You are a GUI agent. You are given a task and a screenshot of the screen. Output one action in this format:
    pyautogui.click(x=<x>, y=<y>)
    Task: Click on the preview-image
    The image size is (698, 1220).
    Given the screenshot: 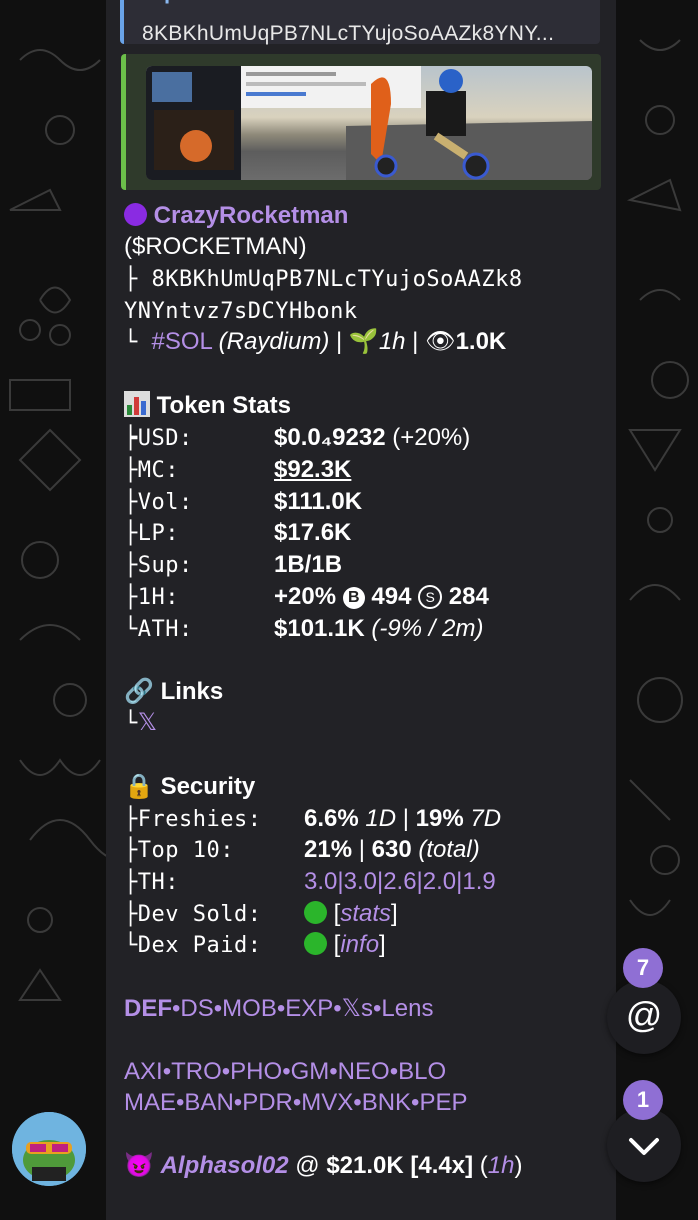 What is the action you would take?
    pyautogui.click(x=369, y=123)
    